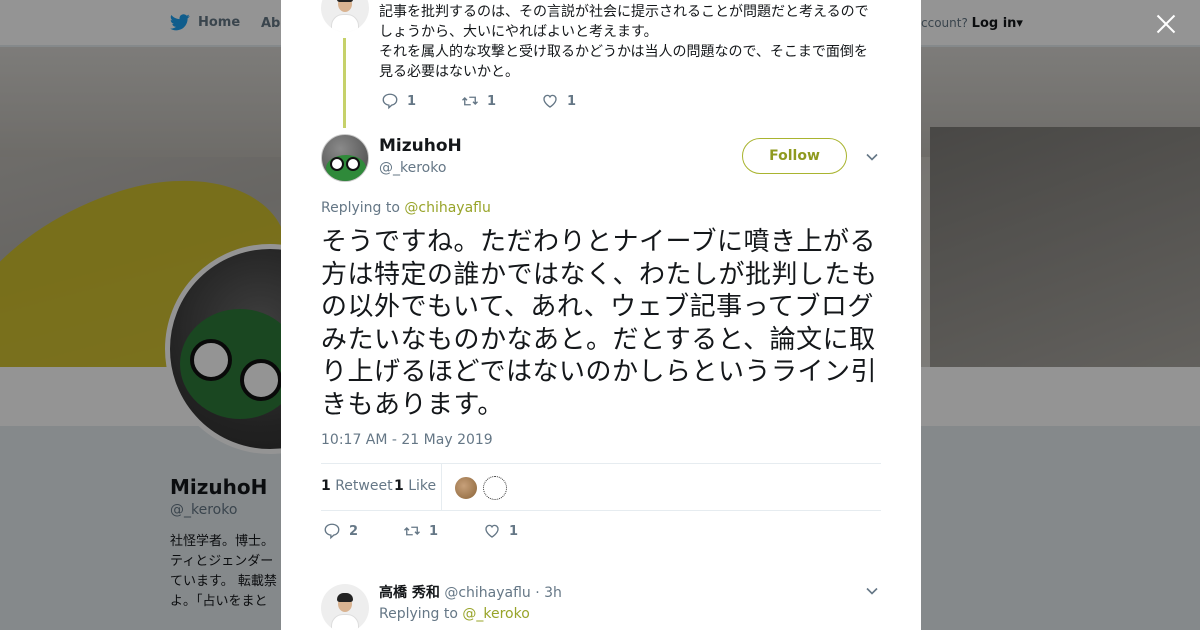 This screenshot has width=1200, height=630. What do you see at coordinates (407, 440) in the screenshot?
I see `tweet-timestamp: 10:17 AM - 21 May 2019` at bounding box center [407, 440].